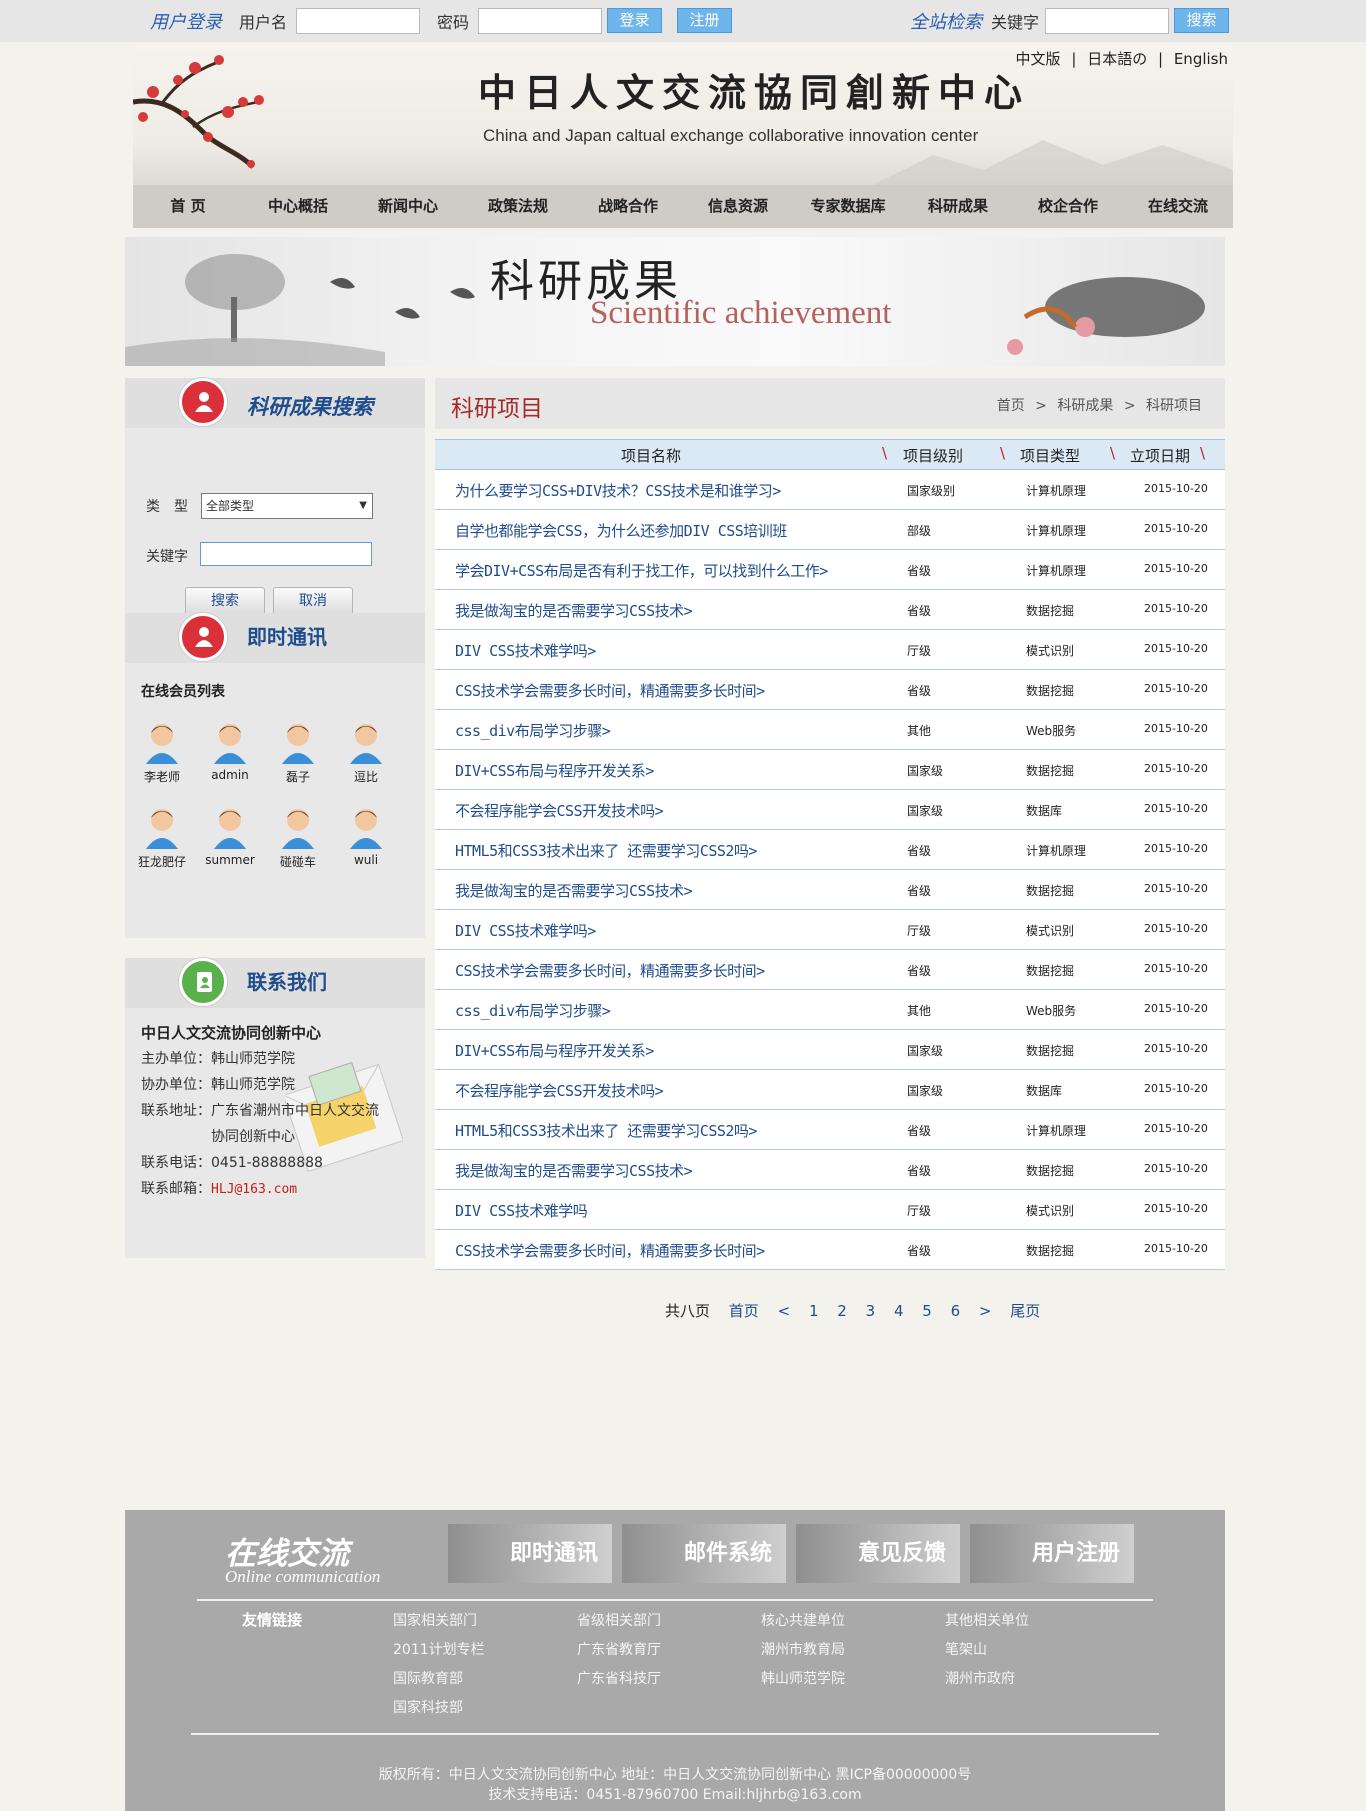  Describe the element at coordinates (1107, 21) in the screenshot. I see `site-search-input` at that location.